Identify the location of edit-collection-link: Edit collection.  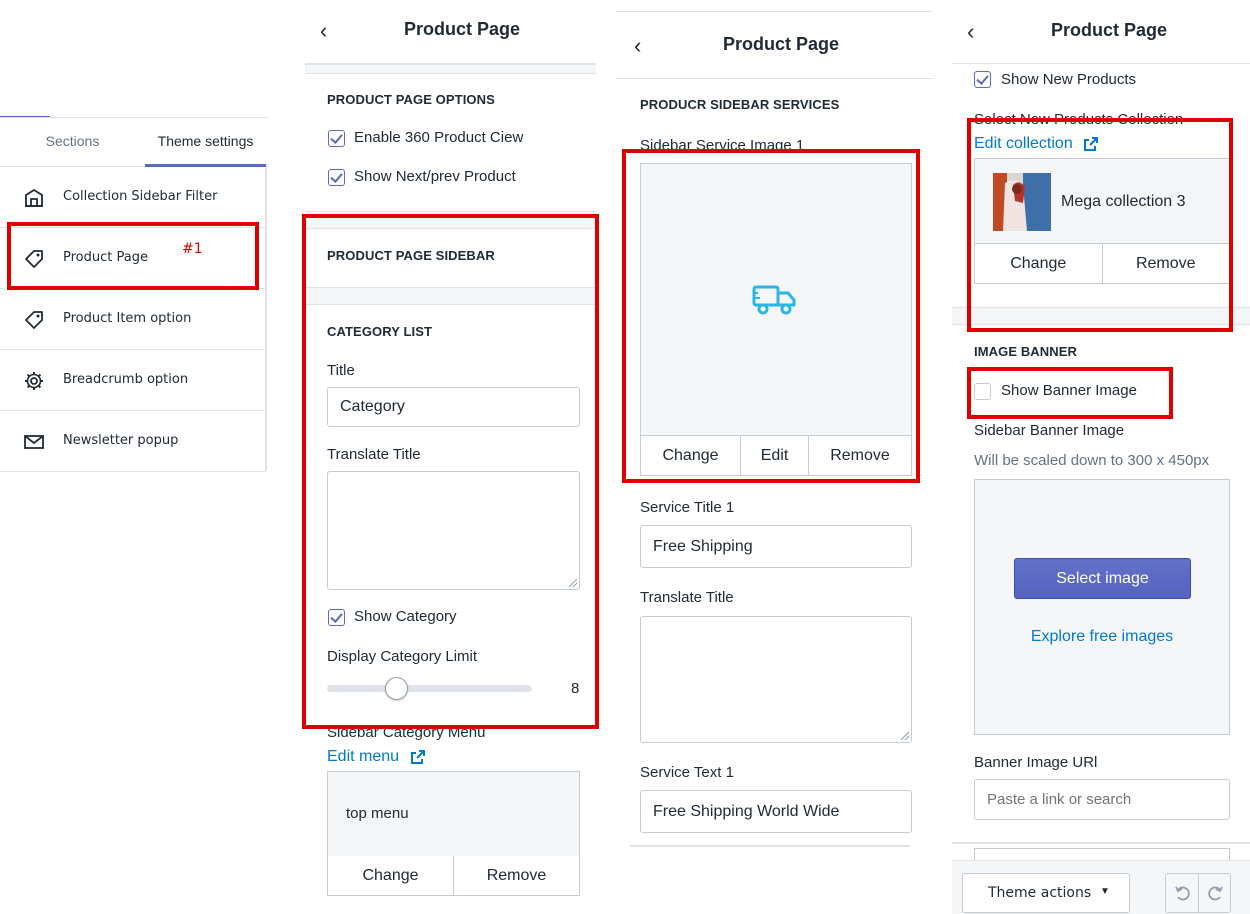
(1036, 144).